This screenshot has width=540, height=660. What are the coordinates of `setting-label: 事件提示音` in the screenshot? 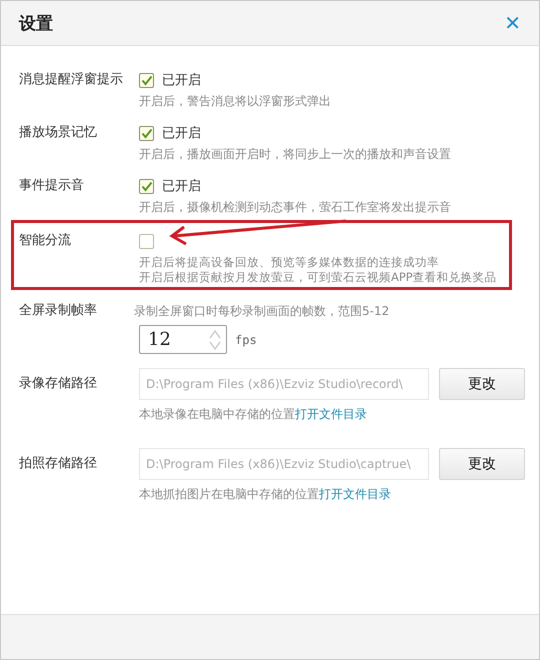 It's located at (52, 186).